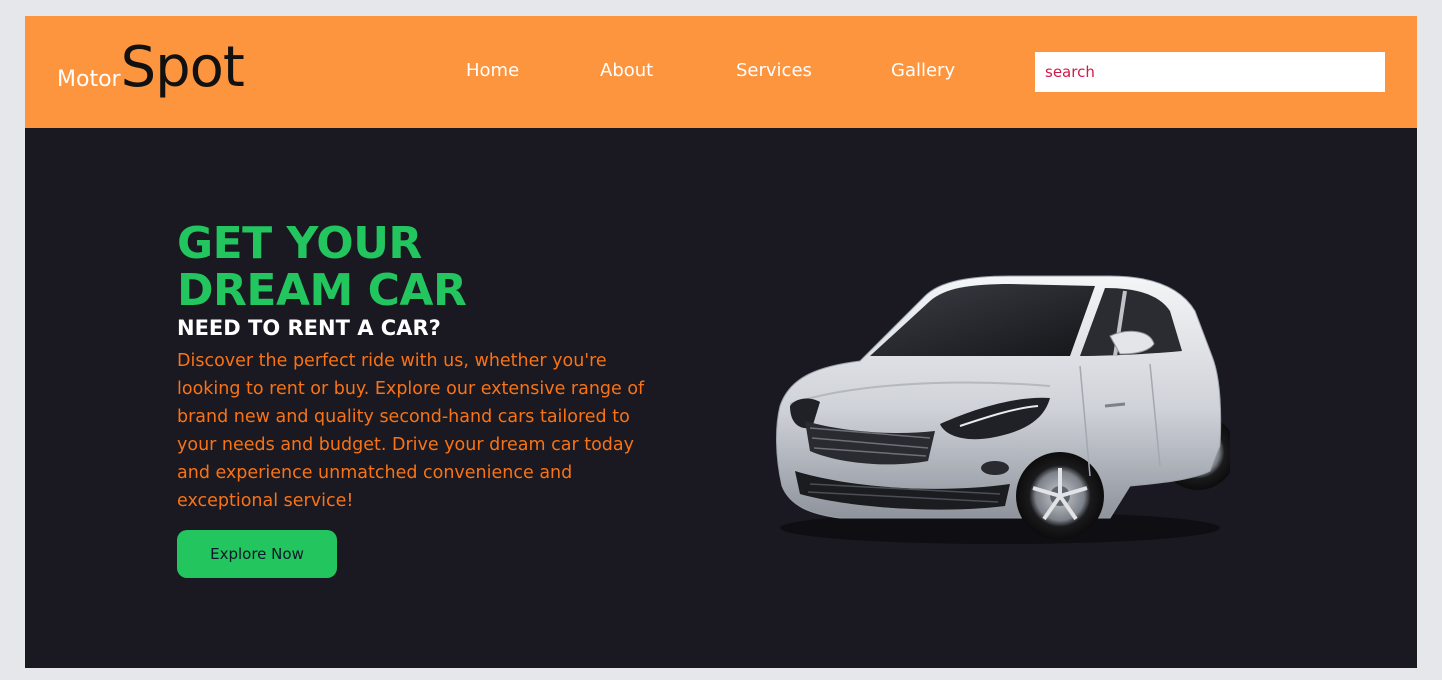  Describe the element at coordinates (257, 554) in the screenshot. I see `explore-now-button: Explore Now` at that location.